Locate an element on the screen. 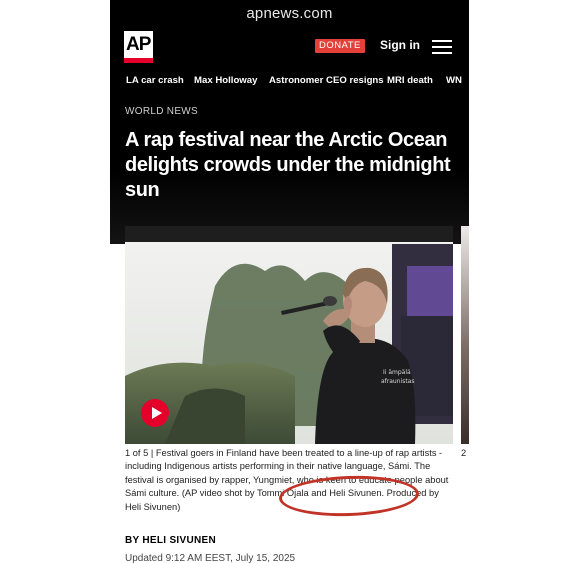  play-button-icon is located at coordinates (155, 413).